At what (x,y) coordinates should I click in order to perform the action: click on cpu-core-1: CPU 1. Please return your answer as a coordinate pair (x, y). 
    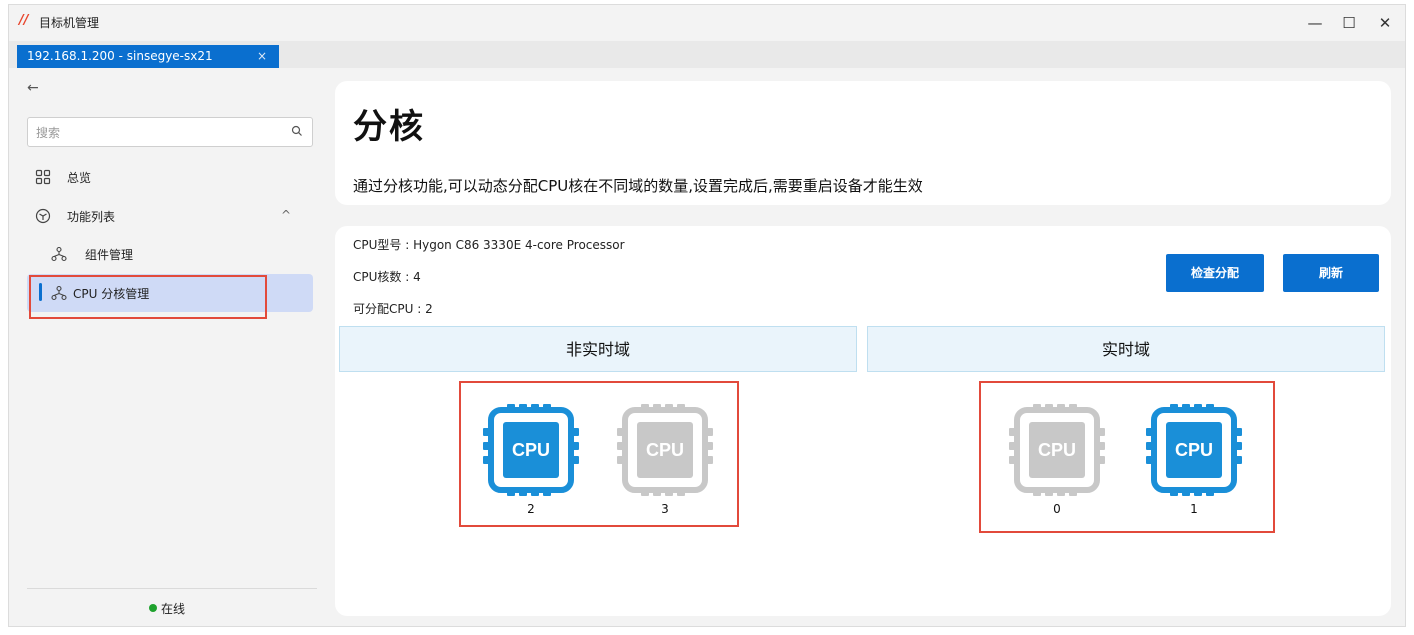
    Looking at the image, I should click on (1194, 461).